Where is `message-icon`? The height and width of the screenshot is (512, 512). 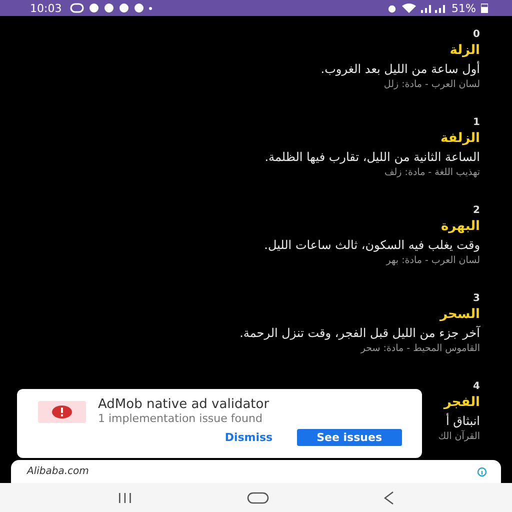 message-icon is located at coordinates (77, 8).